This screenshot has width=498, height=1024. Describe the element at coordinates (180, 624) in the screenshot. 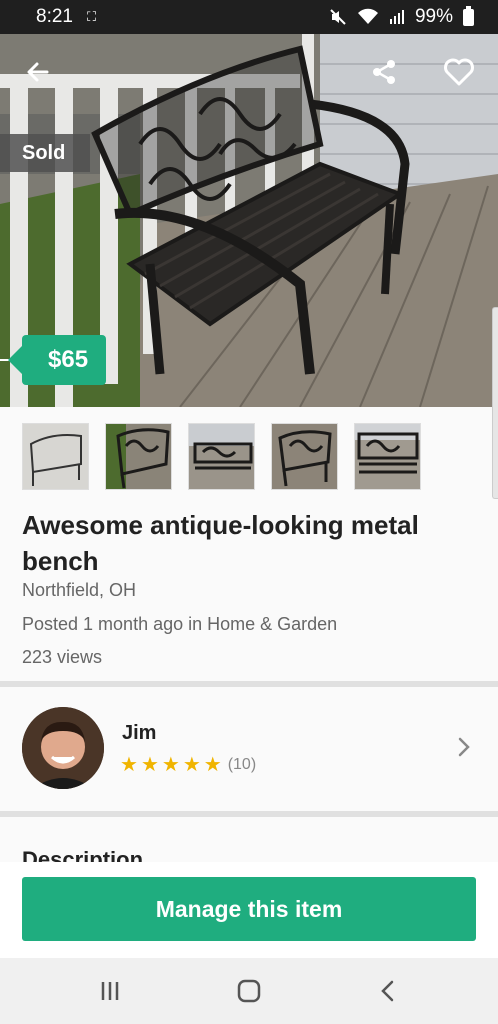

I see `listing-posted: Posted 1 month ago in Home & Garden` at that location.